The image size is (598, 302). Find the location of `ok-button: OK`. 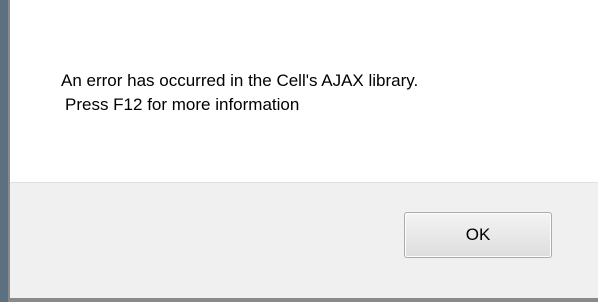

ok-button: OK is located at coordinates (478, 235).